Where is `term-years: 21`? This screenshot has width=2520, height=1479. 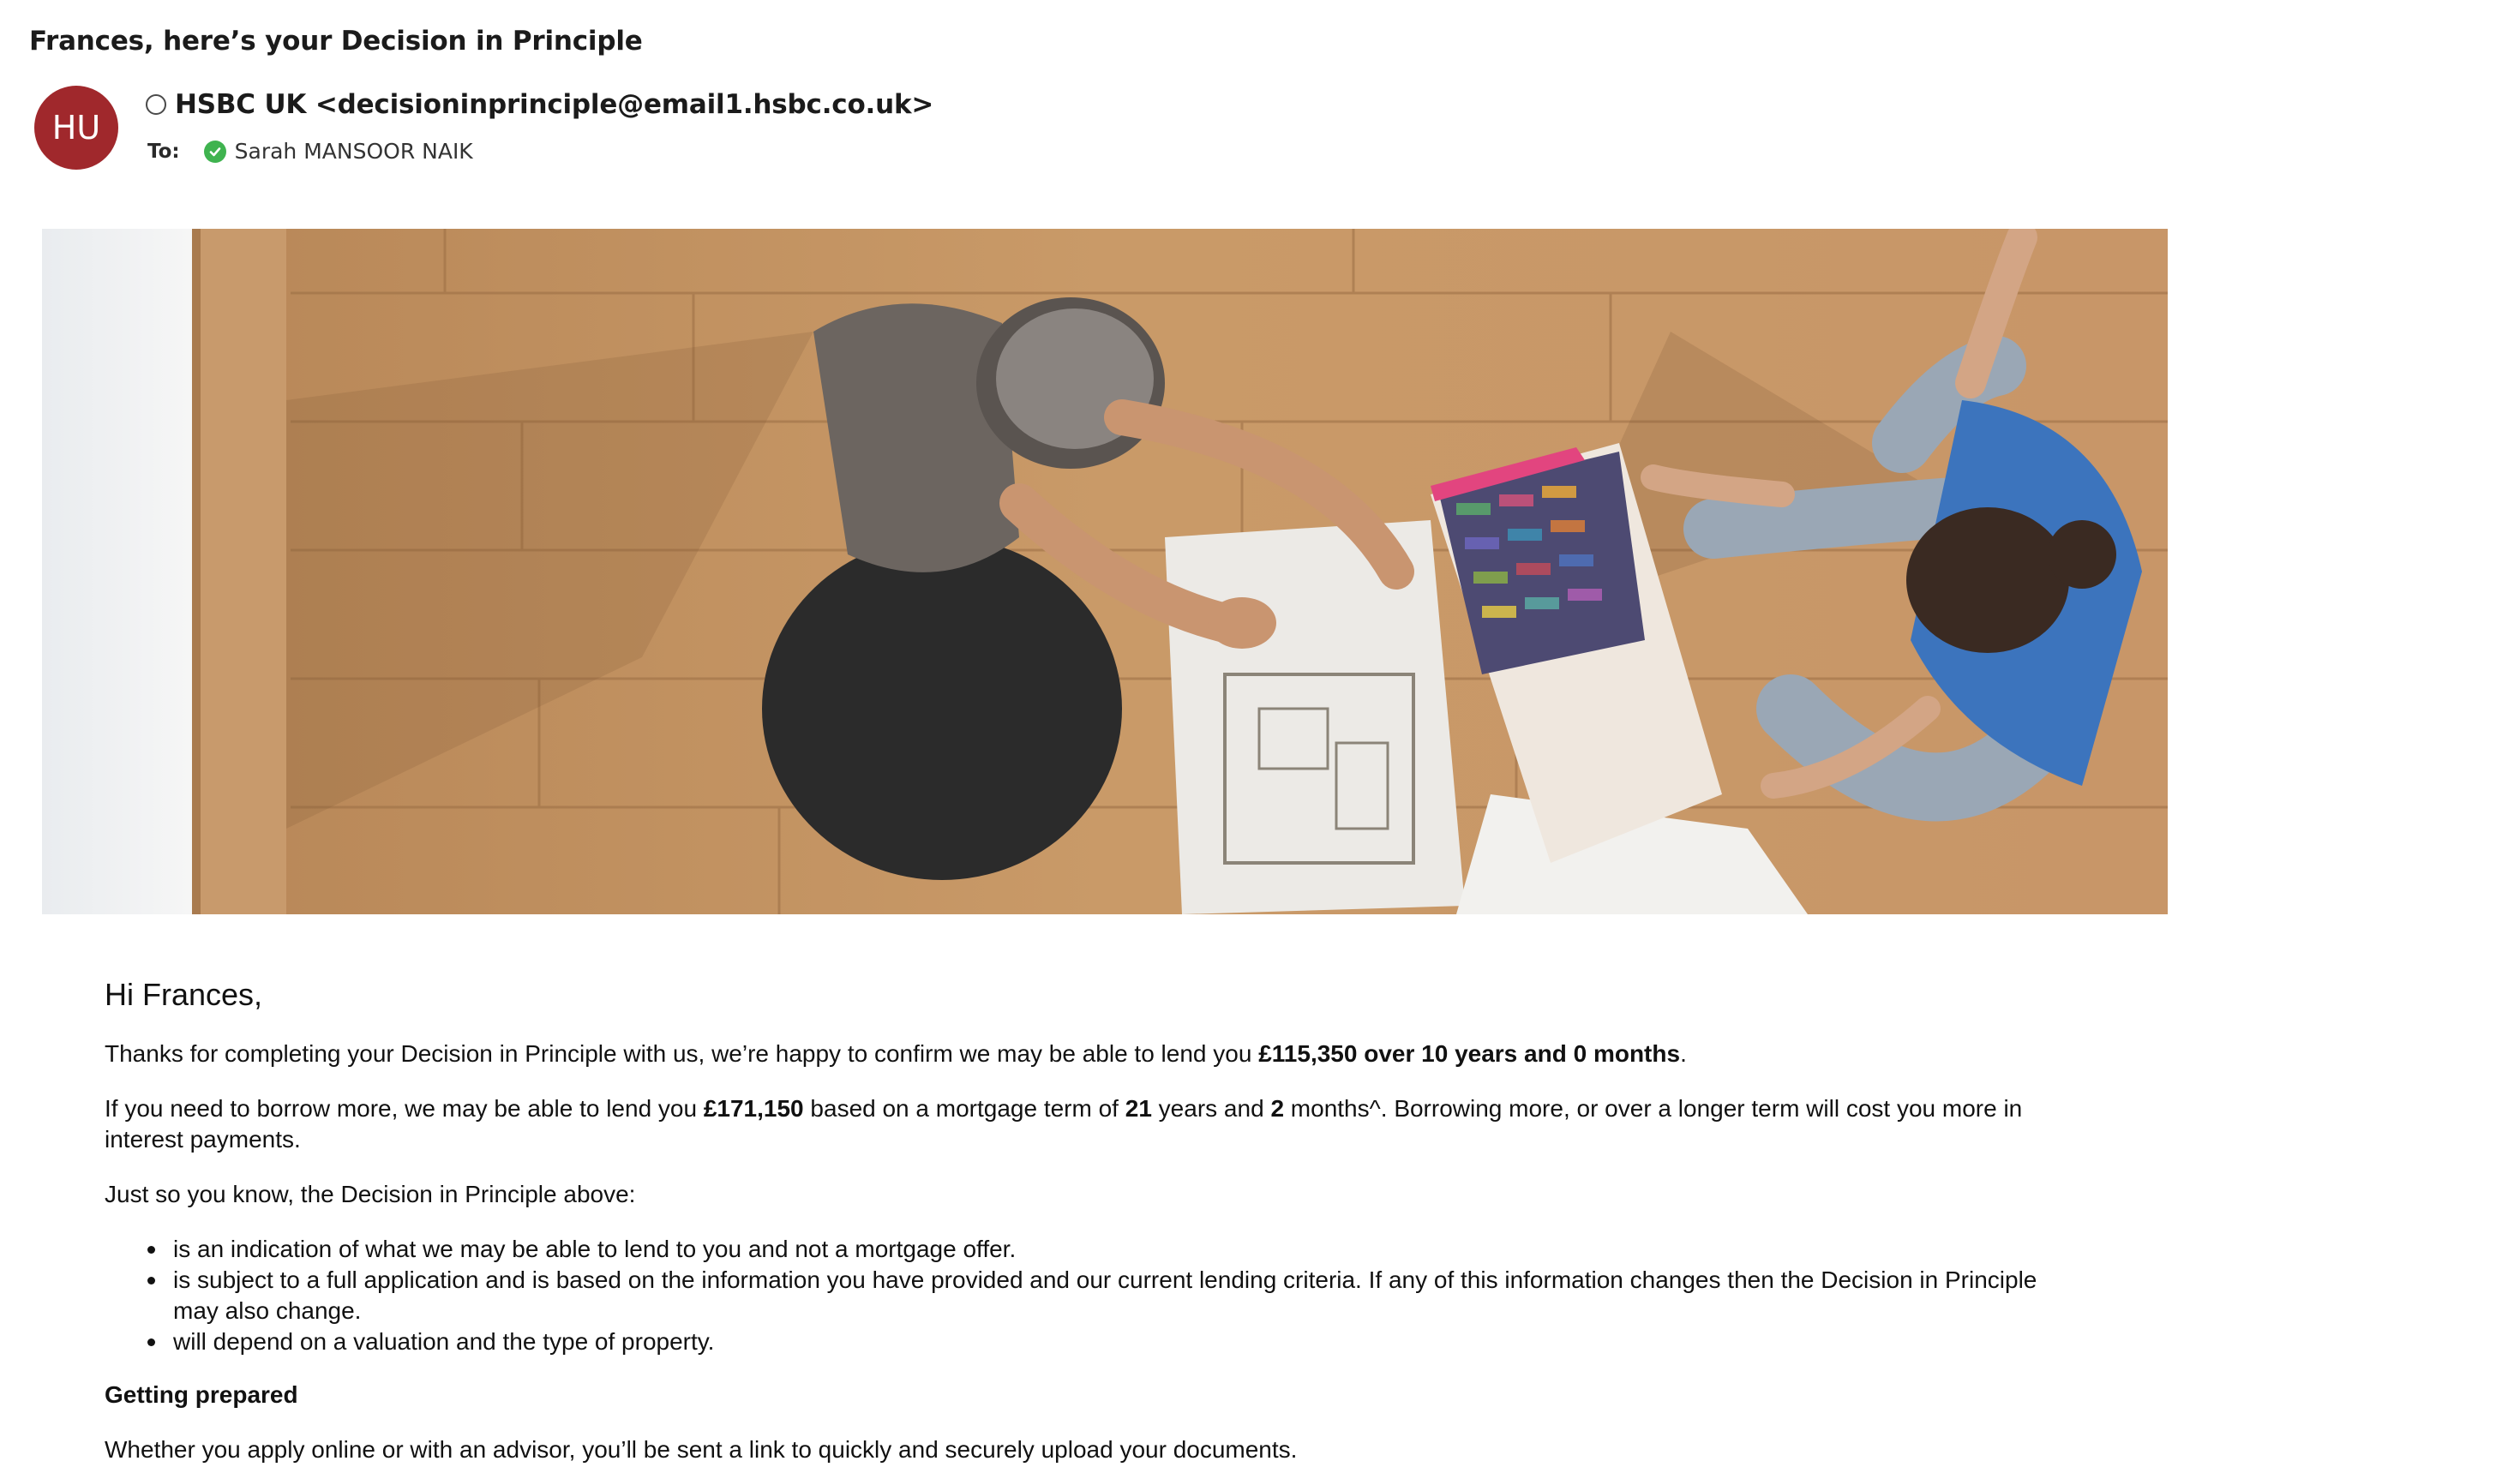
term-years: 21 is located at coordinates (1138, 1108).